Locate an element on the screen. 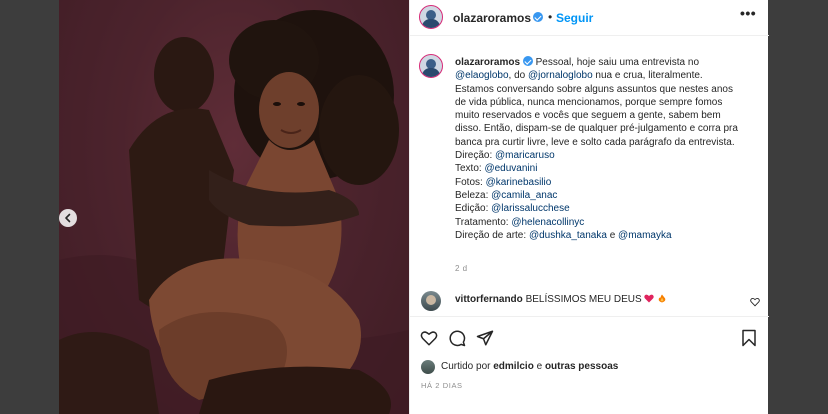  caption-author-username: olazaroramos is located at coordinates (489, 62).